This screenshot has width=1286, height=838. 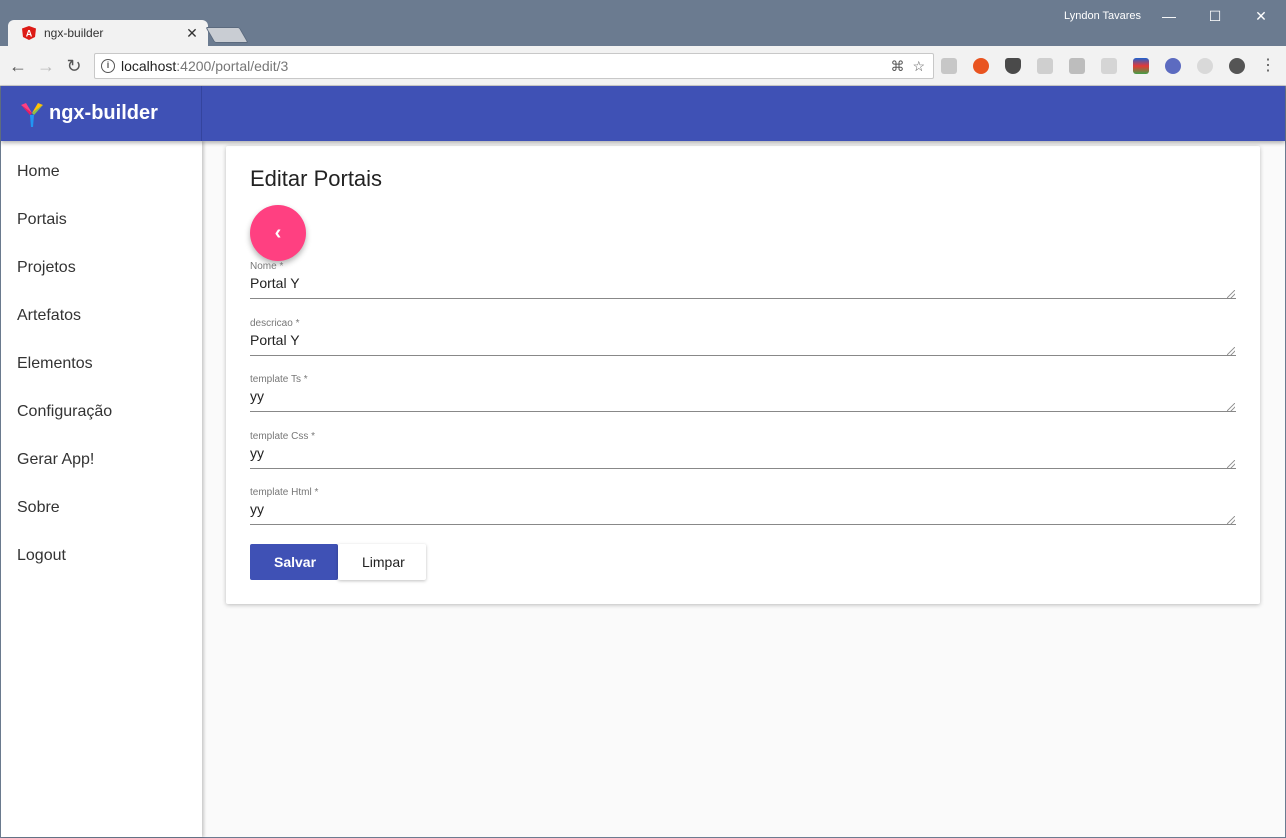 I want to click on address-bar: i localhost:4200/portal/edit/3 ⌘ ☆, so click(x=514, y=66).